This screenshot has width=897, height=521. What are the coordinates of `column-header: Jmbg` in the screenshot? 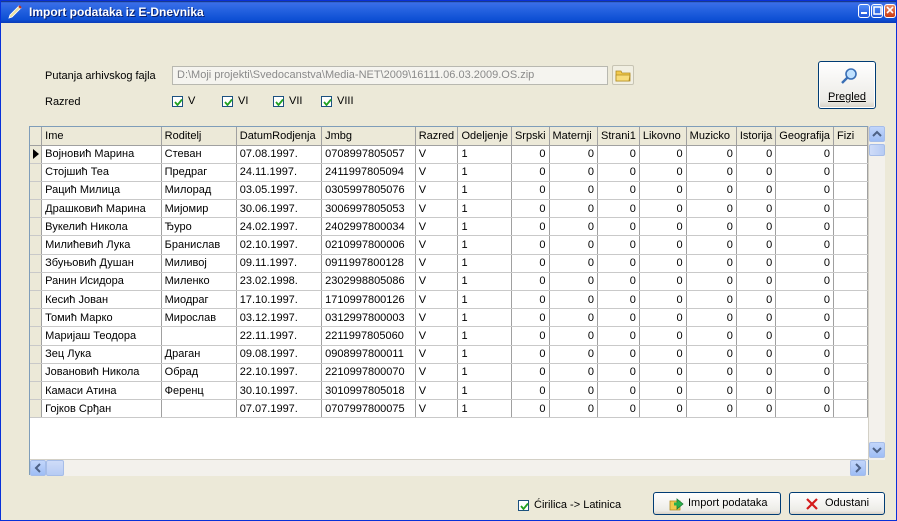 It's located at (368, 136).